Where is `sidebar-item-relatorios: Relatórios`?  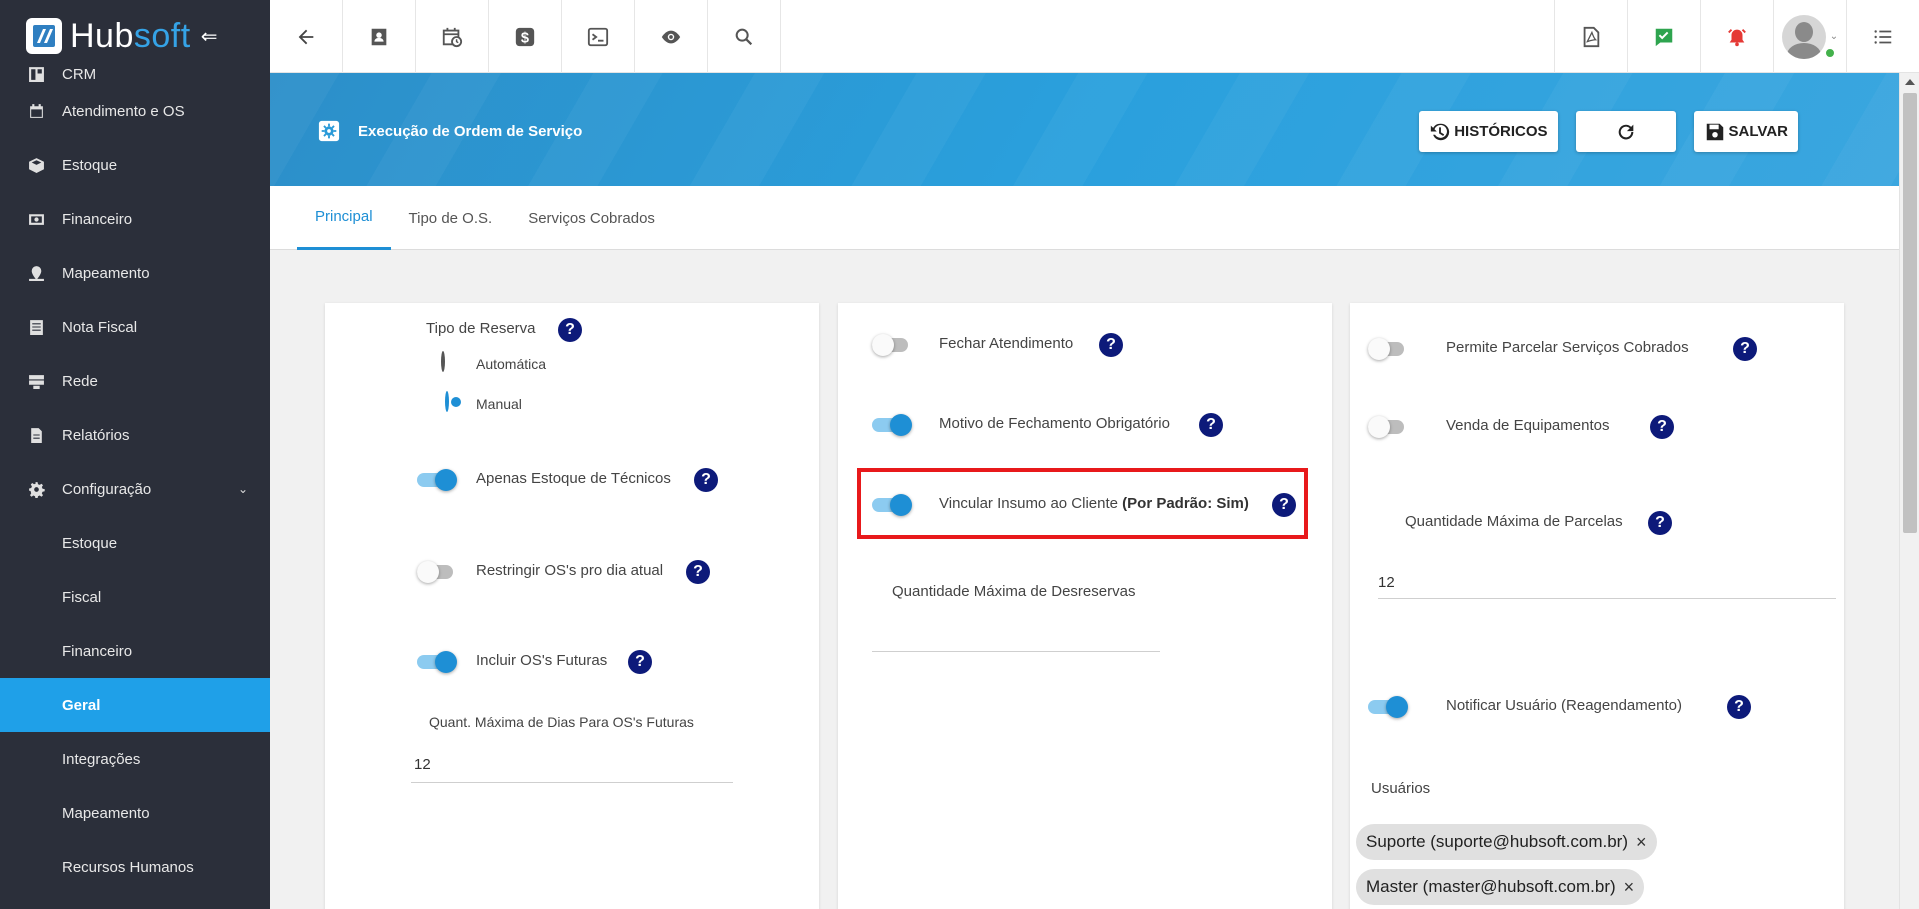
sidebar-item-relatorios: Relatórios is located at coordinates (135, 435).